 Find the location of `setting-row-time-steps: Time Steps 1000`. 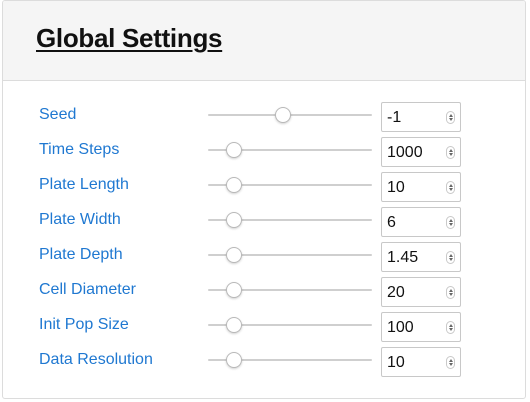

setting-row-time-steps: Time Steps 1000 is located at coordinates (264, 151).